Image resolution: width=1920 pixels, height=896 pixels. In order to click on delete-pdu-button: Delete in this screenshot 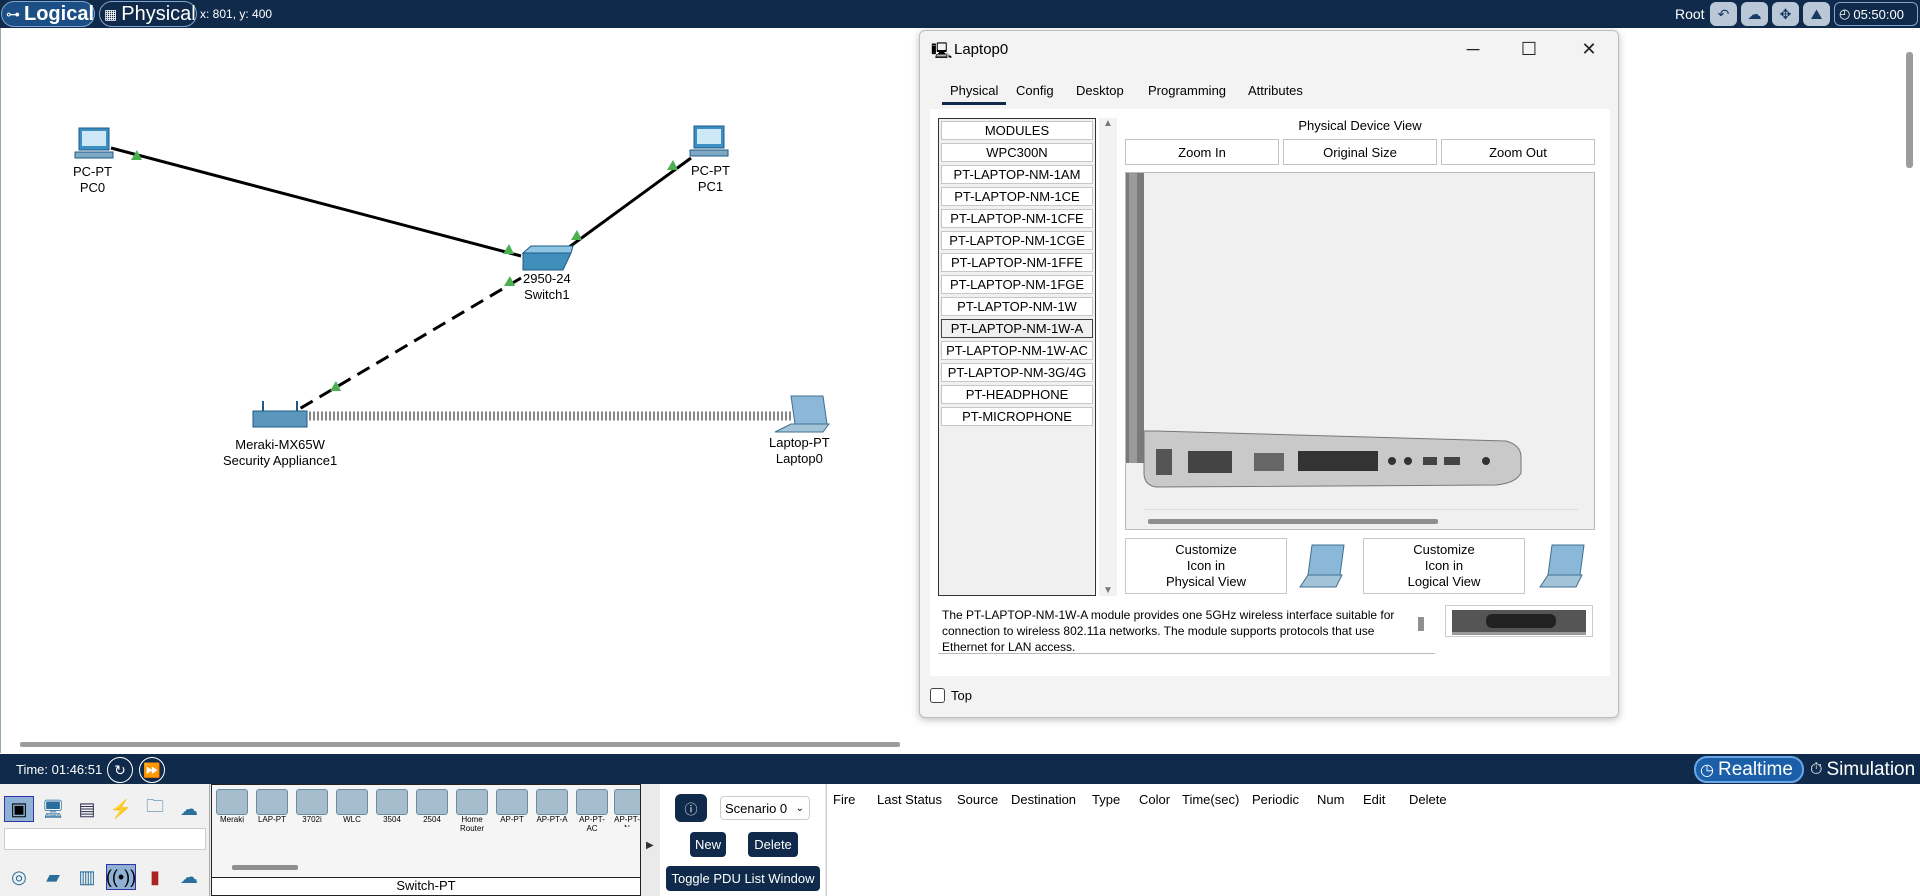, I will do `click(773, 844)`.